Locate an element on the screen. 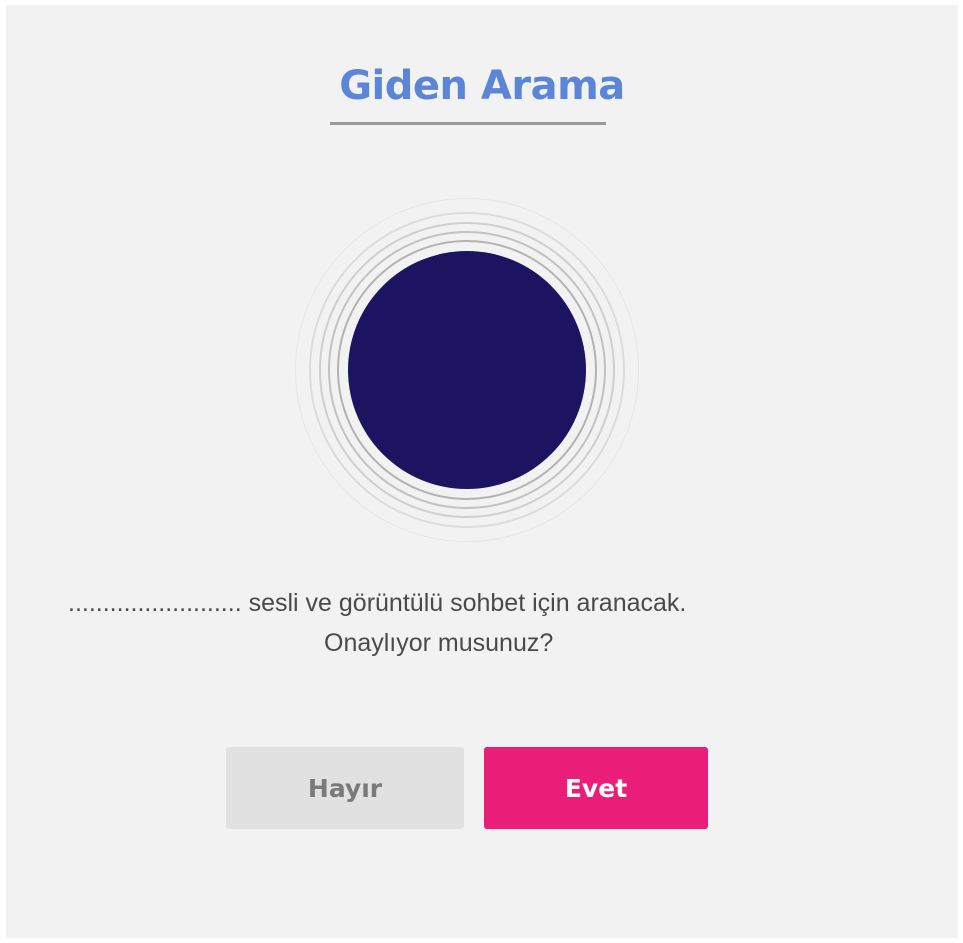 This screenshot has height=943, width=963. dialog-title: Giden Arama is located at coordinates (482, 86).